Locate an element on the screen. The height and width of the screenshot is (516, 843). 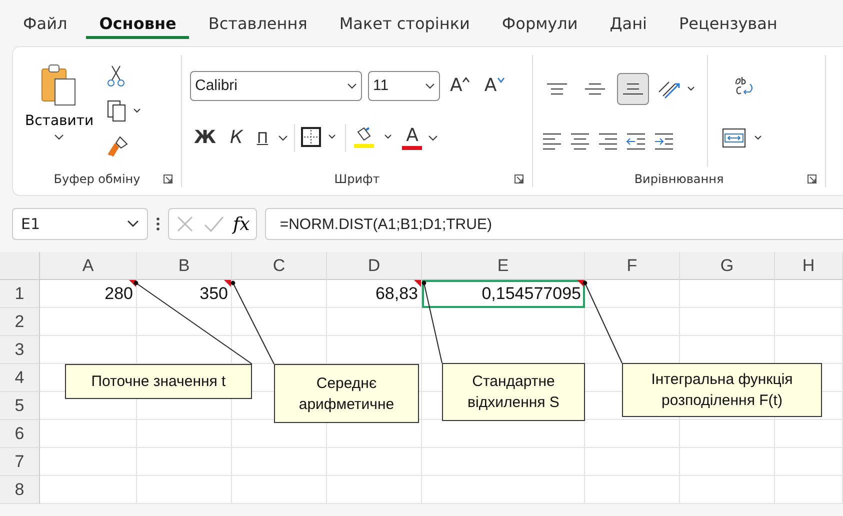
column-header: H is located at coordinates (809, 266).